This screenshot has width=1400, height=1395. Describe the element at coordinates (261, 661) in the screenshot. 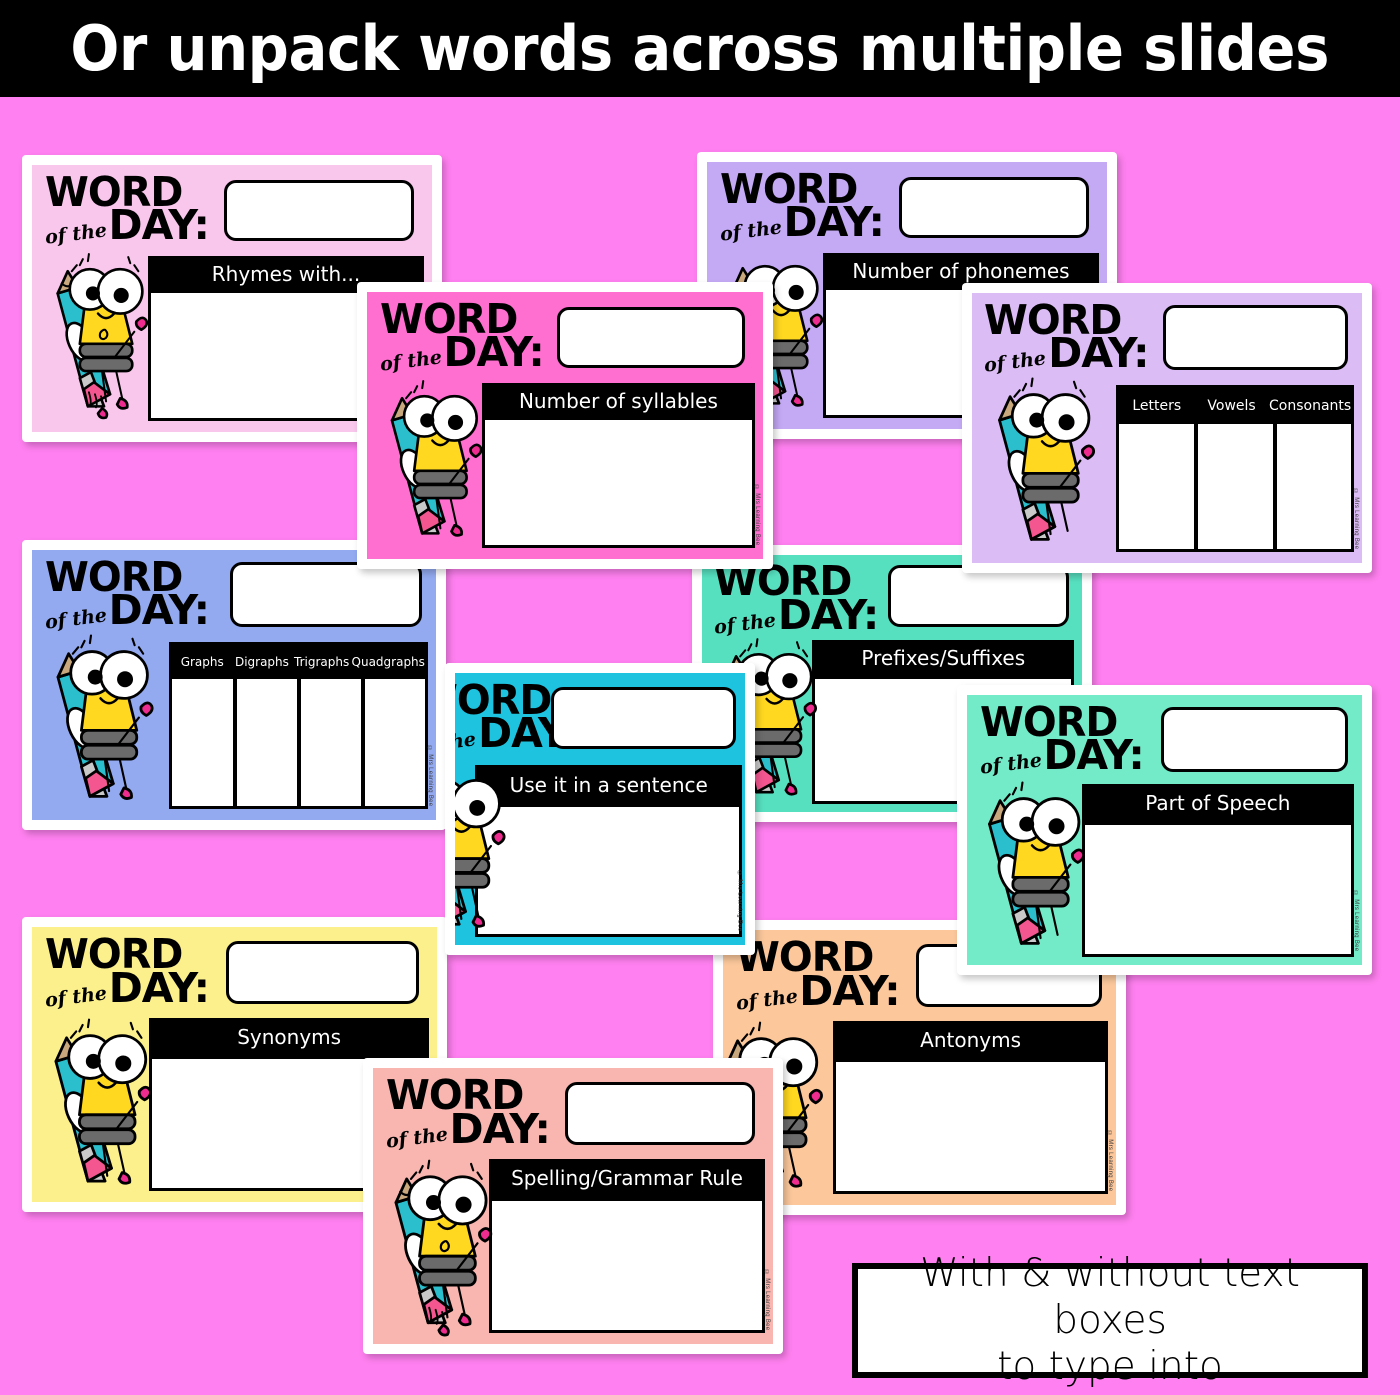

I see `column-header-digraphs: Digraphs` at that location.